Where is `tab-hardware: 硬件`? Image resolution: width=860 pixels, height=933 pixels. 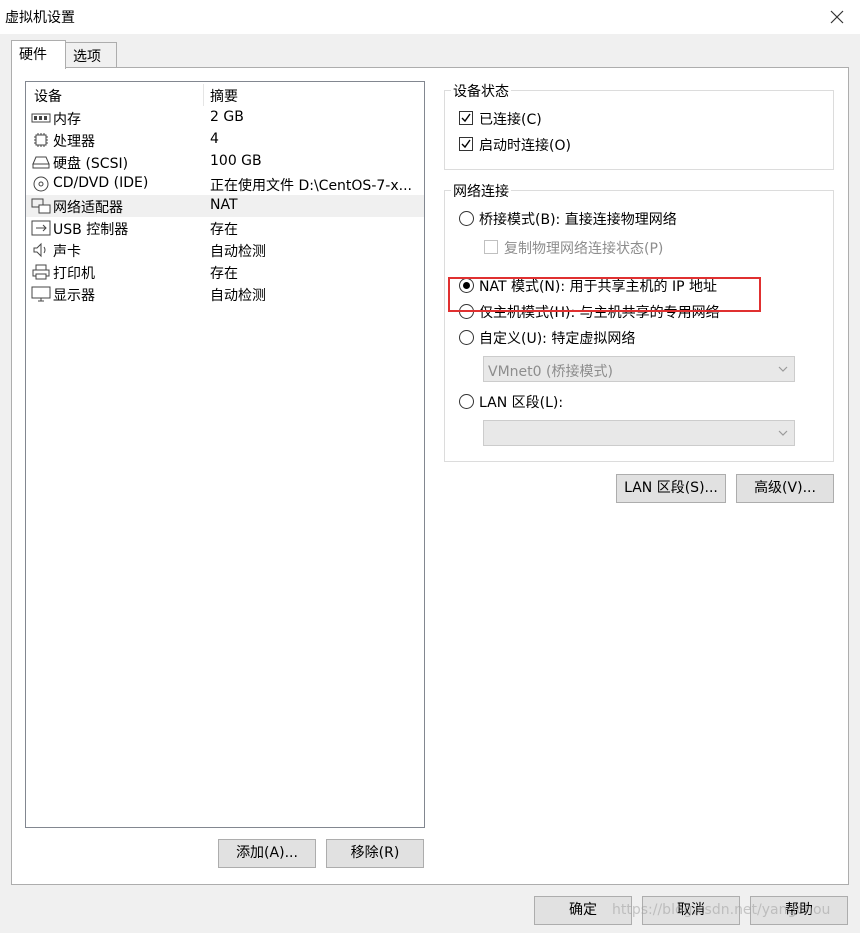
tab-hardware: 硬件 is located at coordinates (38, 54).